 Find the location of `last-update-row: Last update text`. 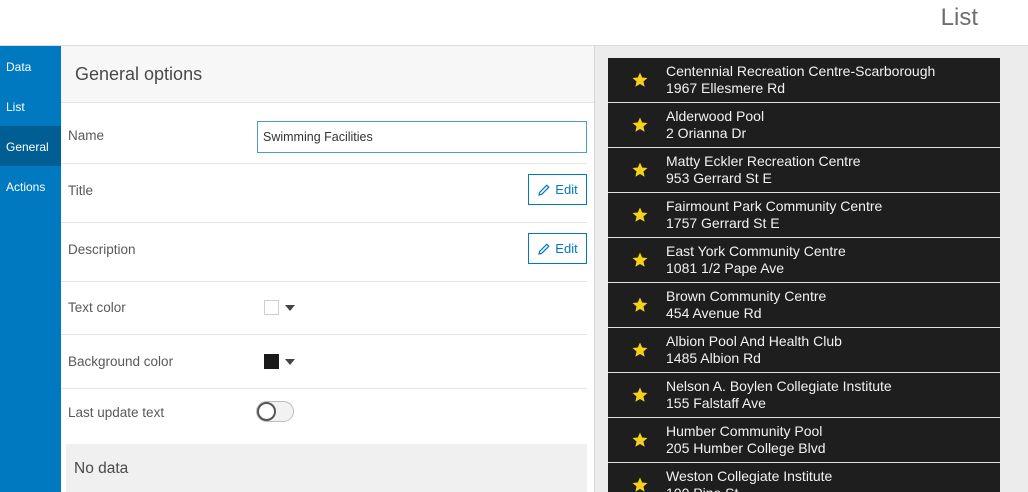

last-update-row: Last update text is located at coordinates (324, 416).